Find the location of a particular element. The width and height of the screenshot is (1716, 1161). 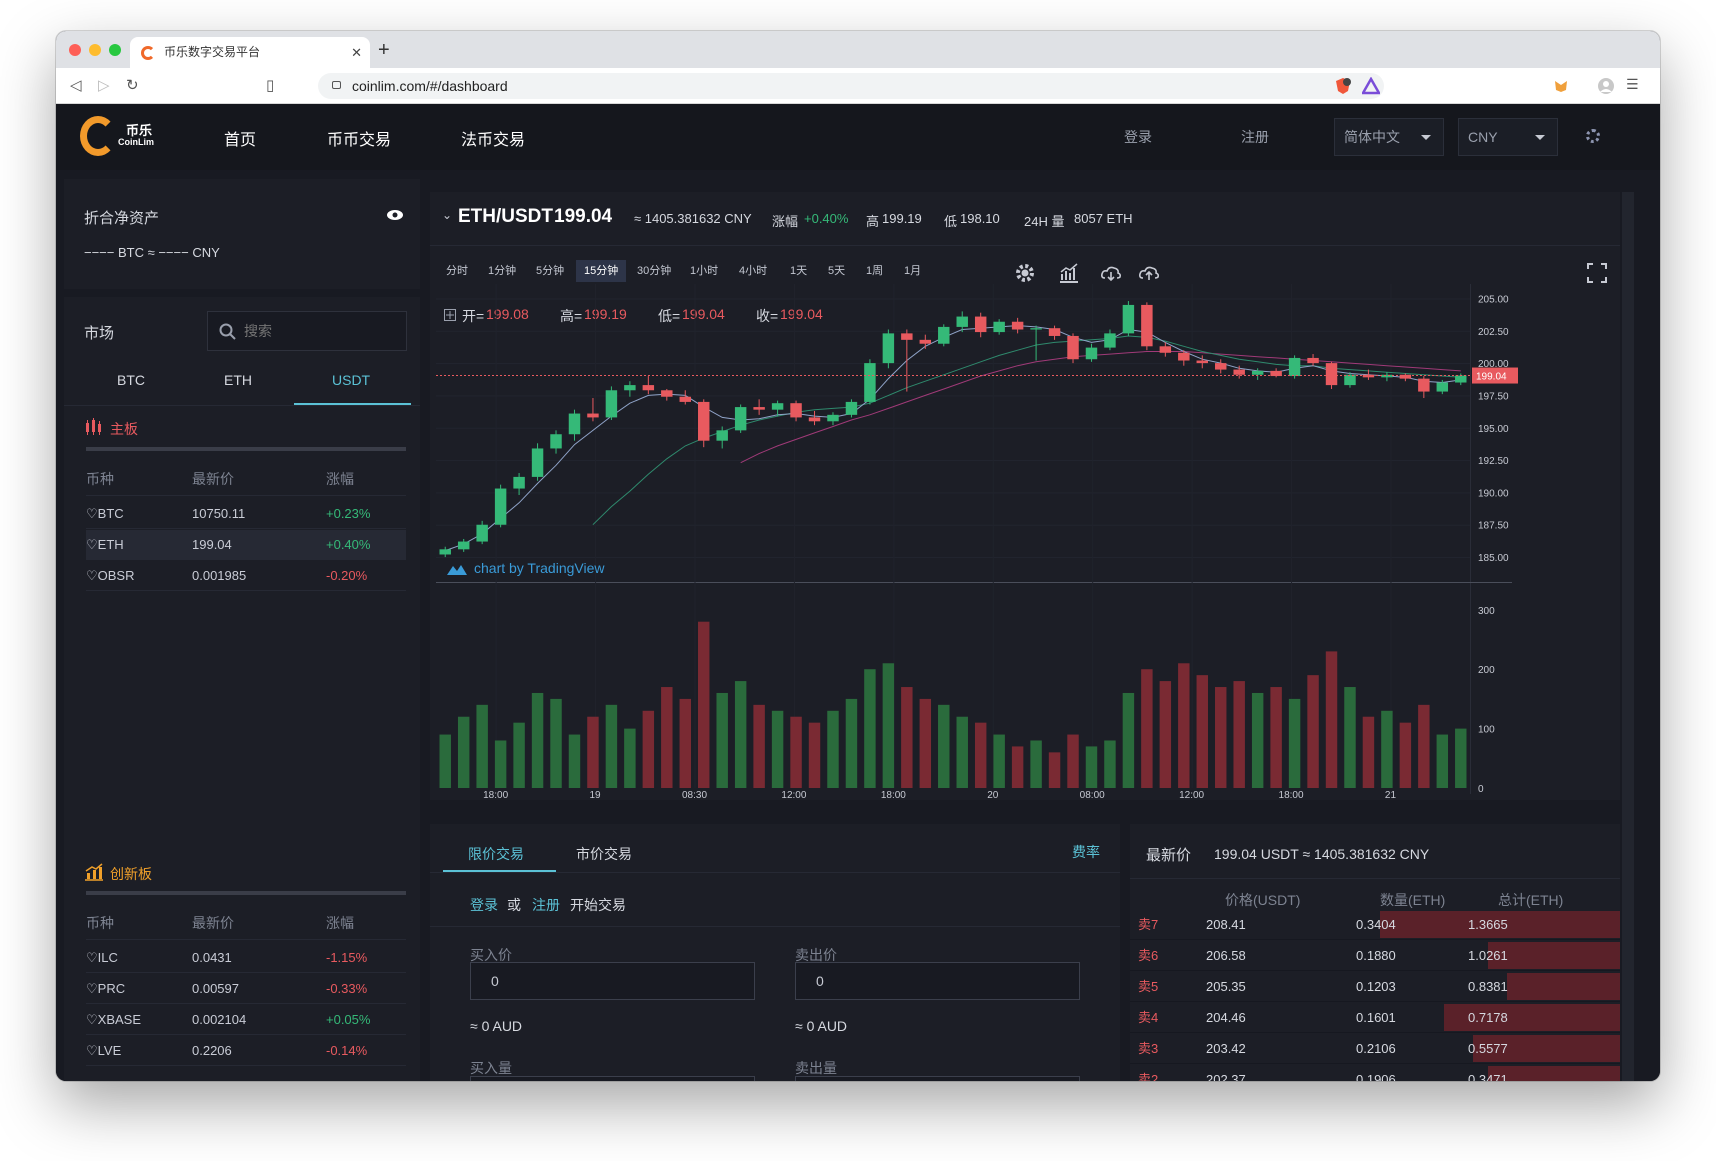

coinlim-logo-icon is located at coordinates (98, 136).